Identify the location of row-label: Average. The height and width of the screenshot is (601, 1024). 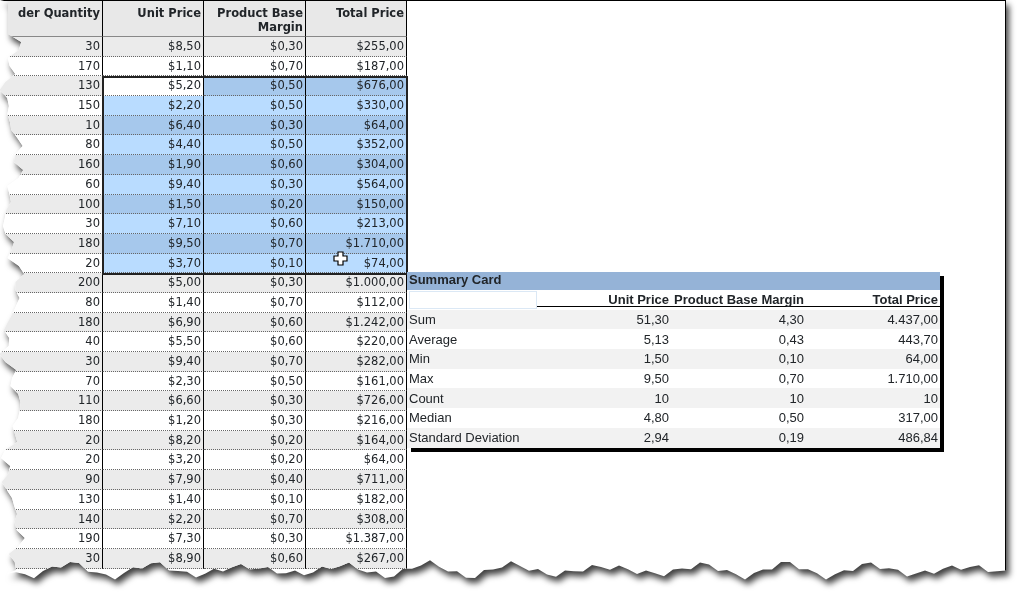
(433, 339).